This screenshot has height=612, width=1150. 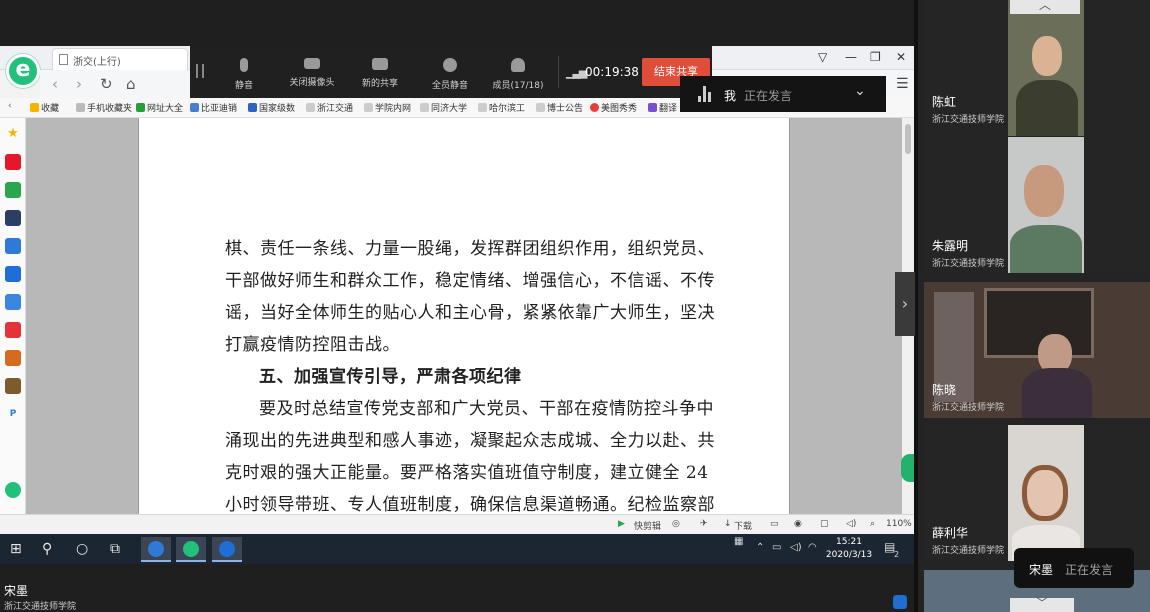 I want to click on bookmark-item: 网址大全, so click(x=159, y=107).